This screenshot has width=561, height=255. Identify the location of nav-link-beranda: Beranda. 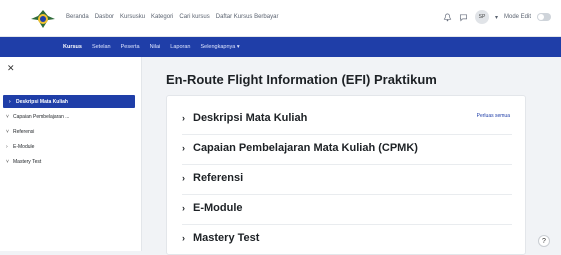
(77, 17).